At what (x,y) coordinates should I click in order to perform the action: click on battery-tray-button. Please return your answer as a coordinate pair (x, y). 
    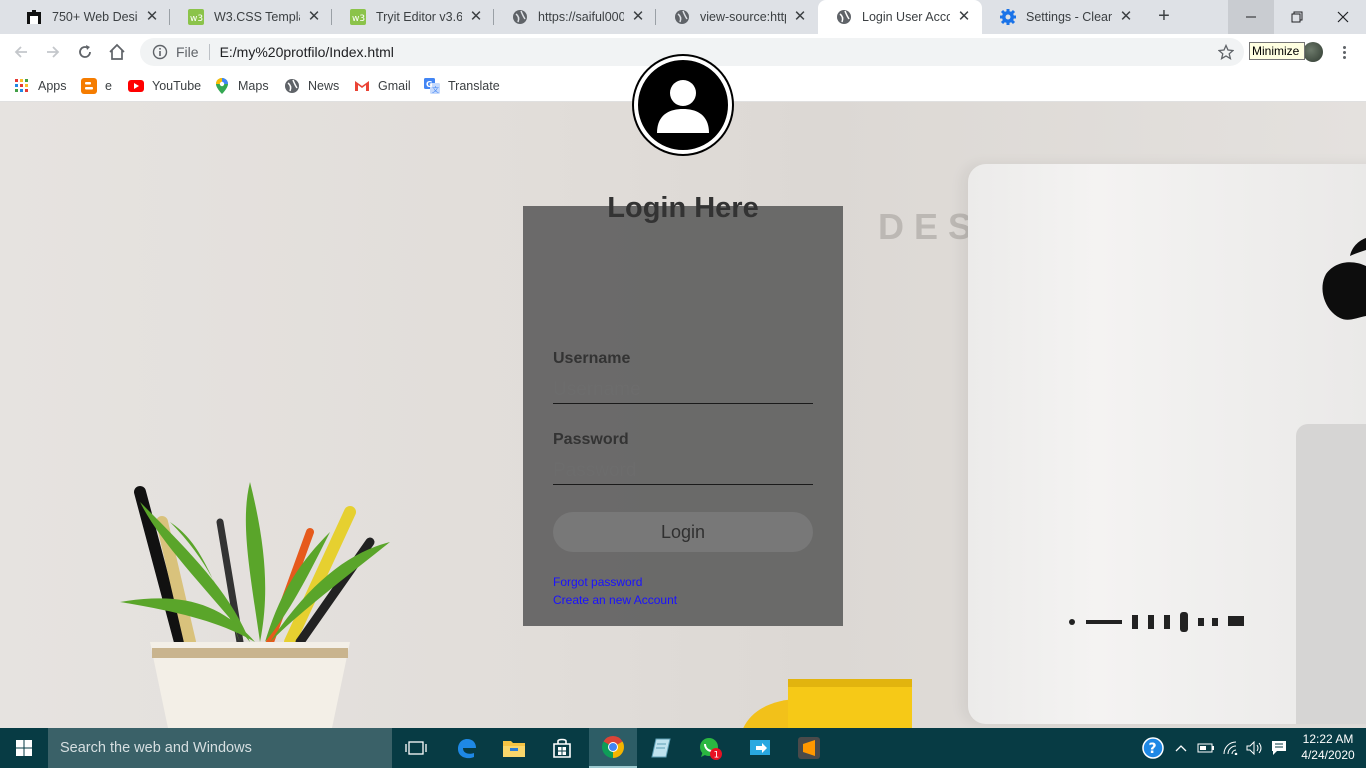
    Looking at the image, I should click on (1206, 748).